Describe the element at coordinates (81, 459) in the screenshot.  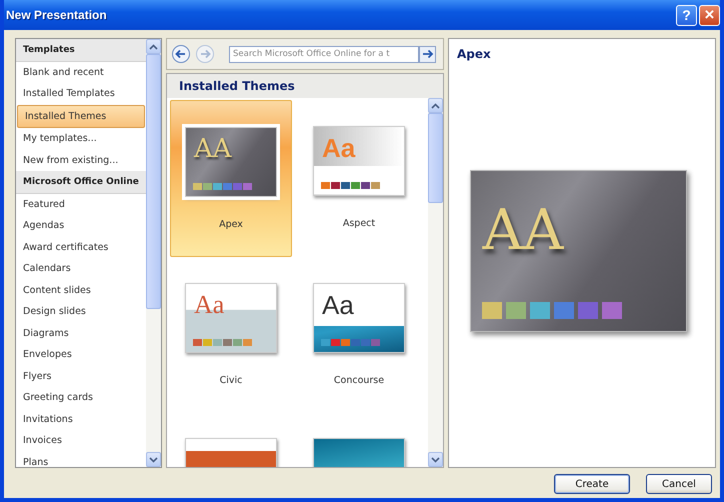
I see `sidebar-item: Plans` at that location.